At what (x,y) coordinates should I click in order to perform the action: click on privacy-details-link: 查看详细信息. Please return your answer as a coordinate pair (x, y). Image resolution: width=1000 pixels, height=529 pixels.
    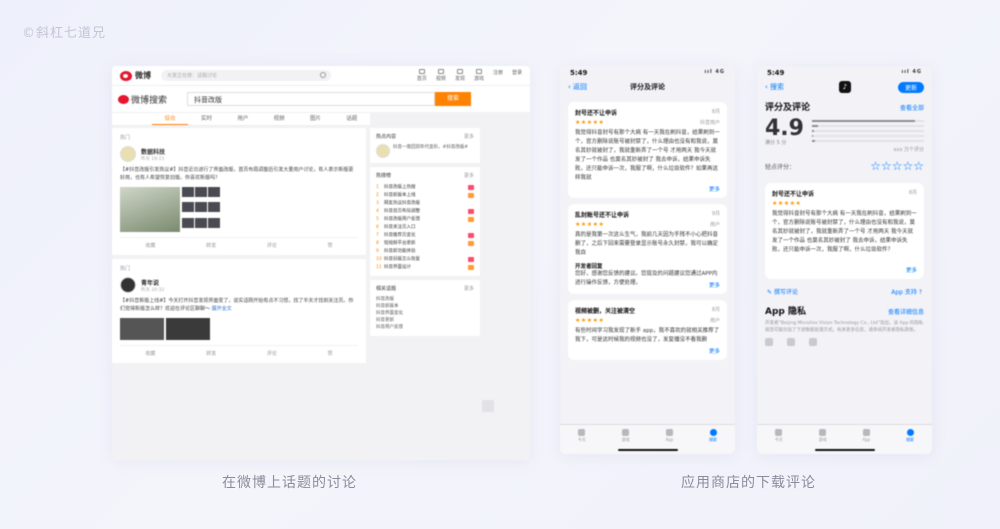
    Looking at the image, I should click on (906, 311).